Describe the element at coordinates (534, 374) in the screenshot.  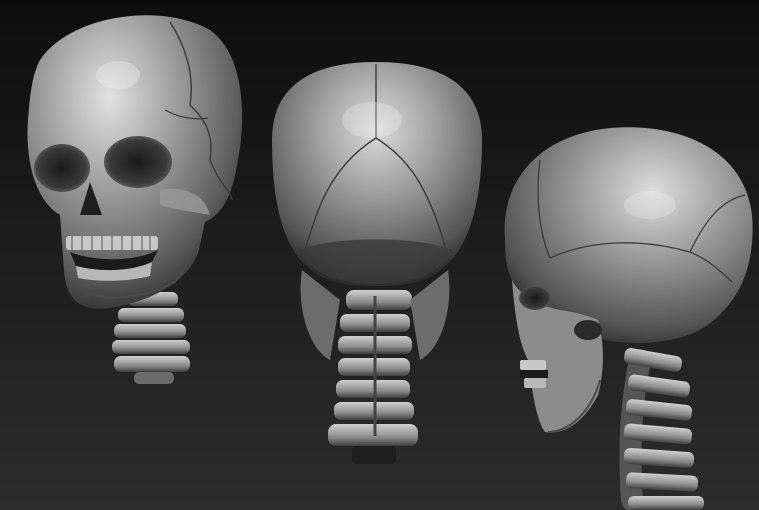
I see `teeth-side` at that location.